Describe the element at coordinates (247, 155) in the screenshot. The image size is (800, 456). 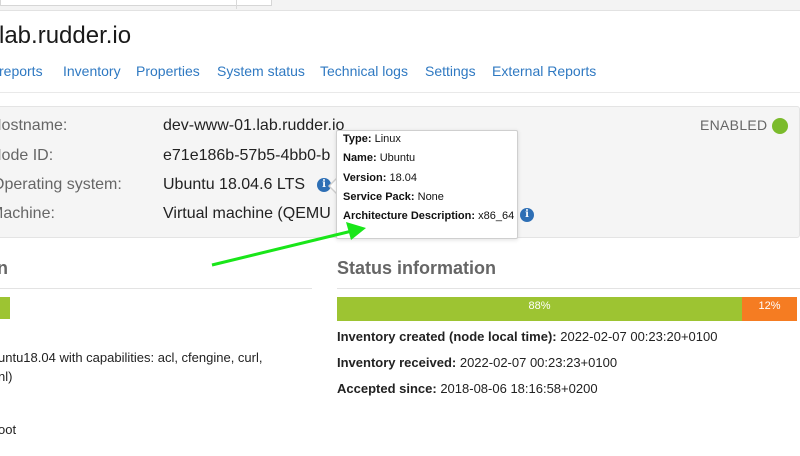
I see `node-id-value: e71e186b-57b5-4bb0-b` at that location.